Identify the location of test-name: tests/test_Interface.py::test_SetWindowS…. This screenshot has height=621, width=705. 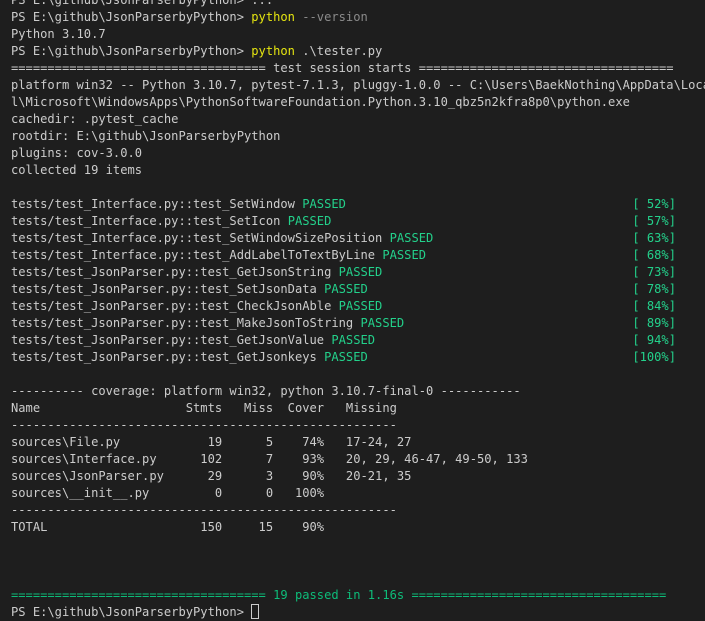
(197, 238).